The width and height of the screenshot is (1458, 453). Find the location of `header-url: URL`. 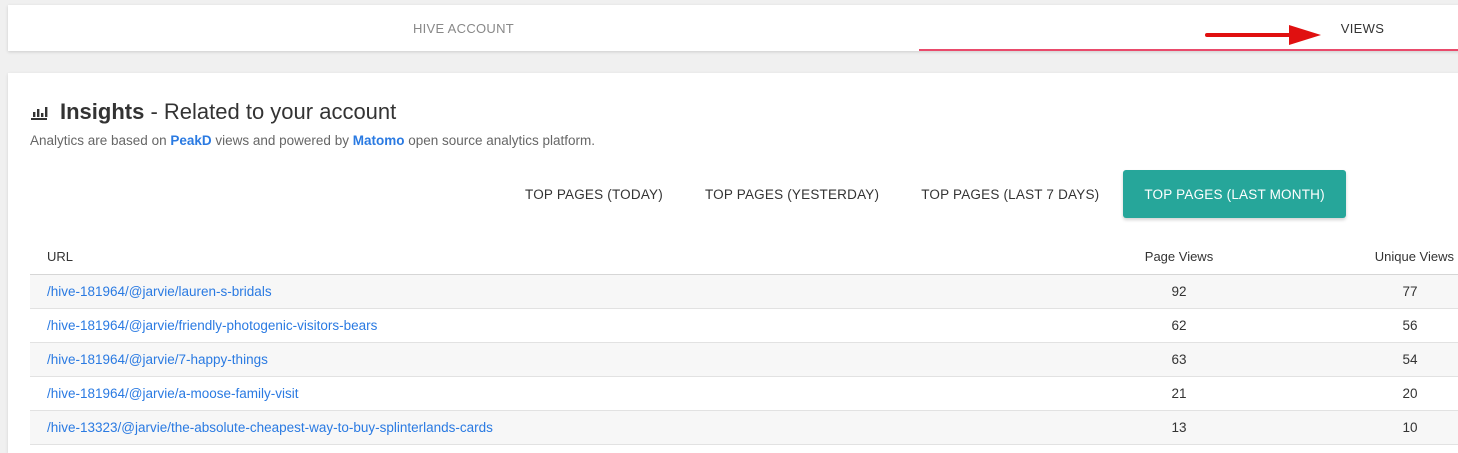

header-url: URL is located at coordinates (60, 256).